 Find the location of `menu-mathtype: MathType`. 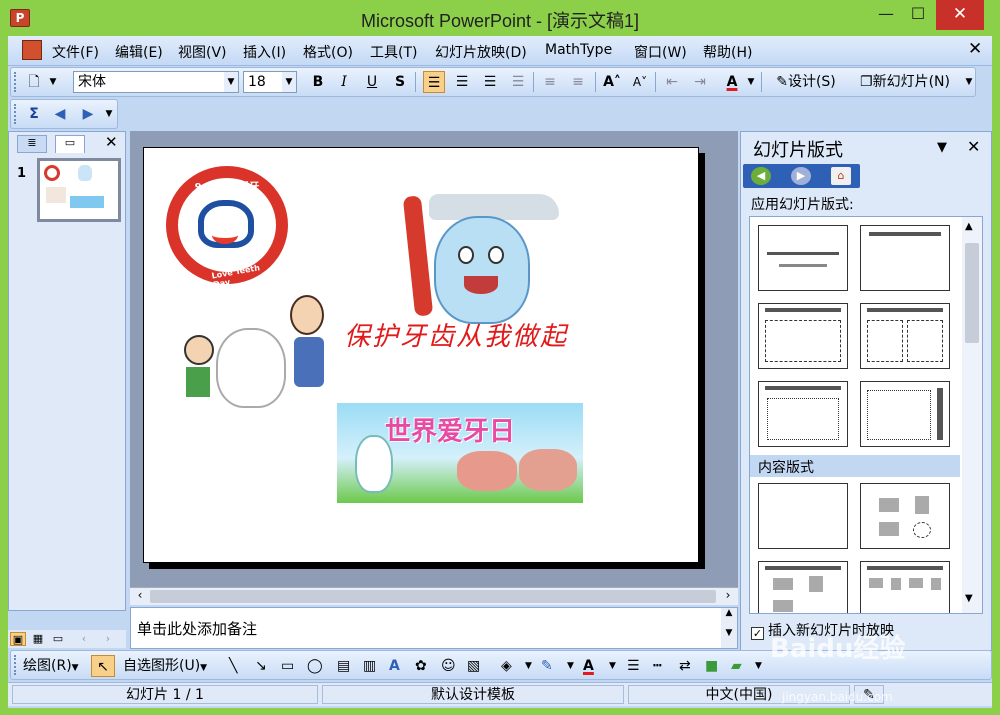

menu-mathtype: MathType is located at coordinates (578, 50).